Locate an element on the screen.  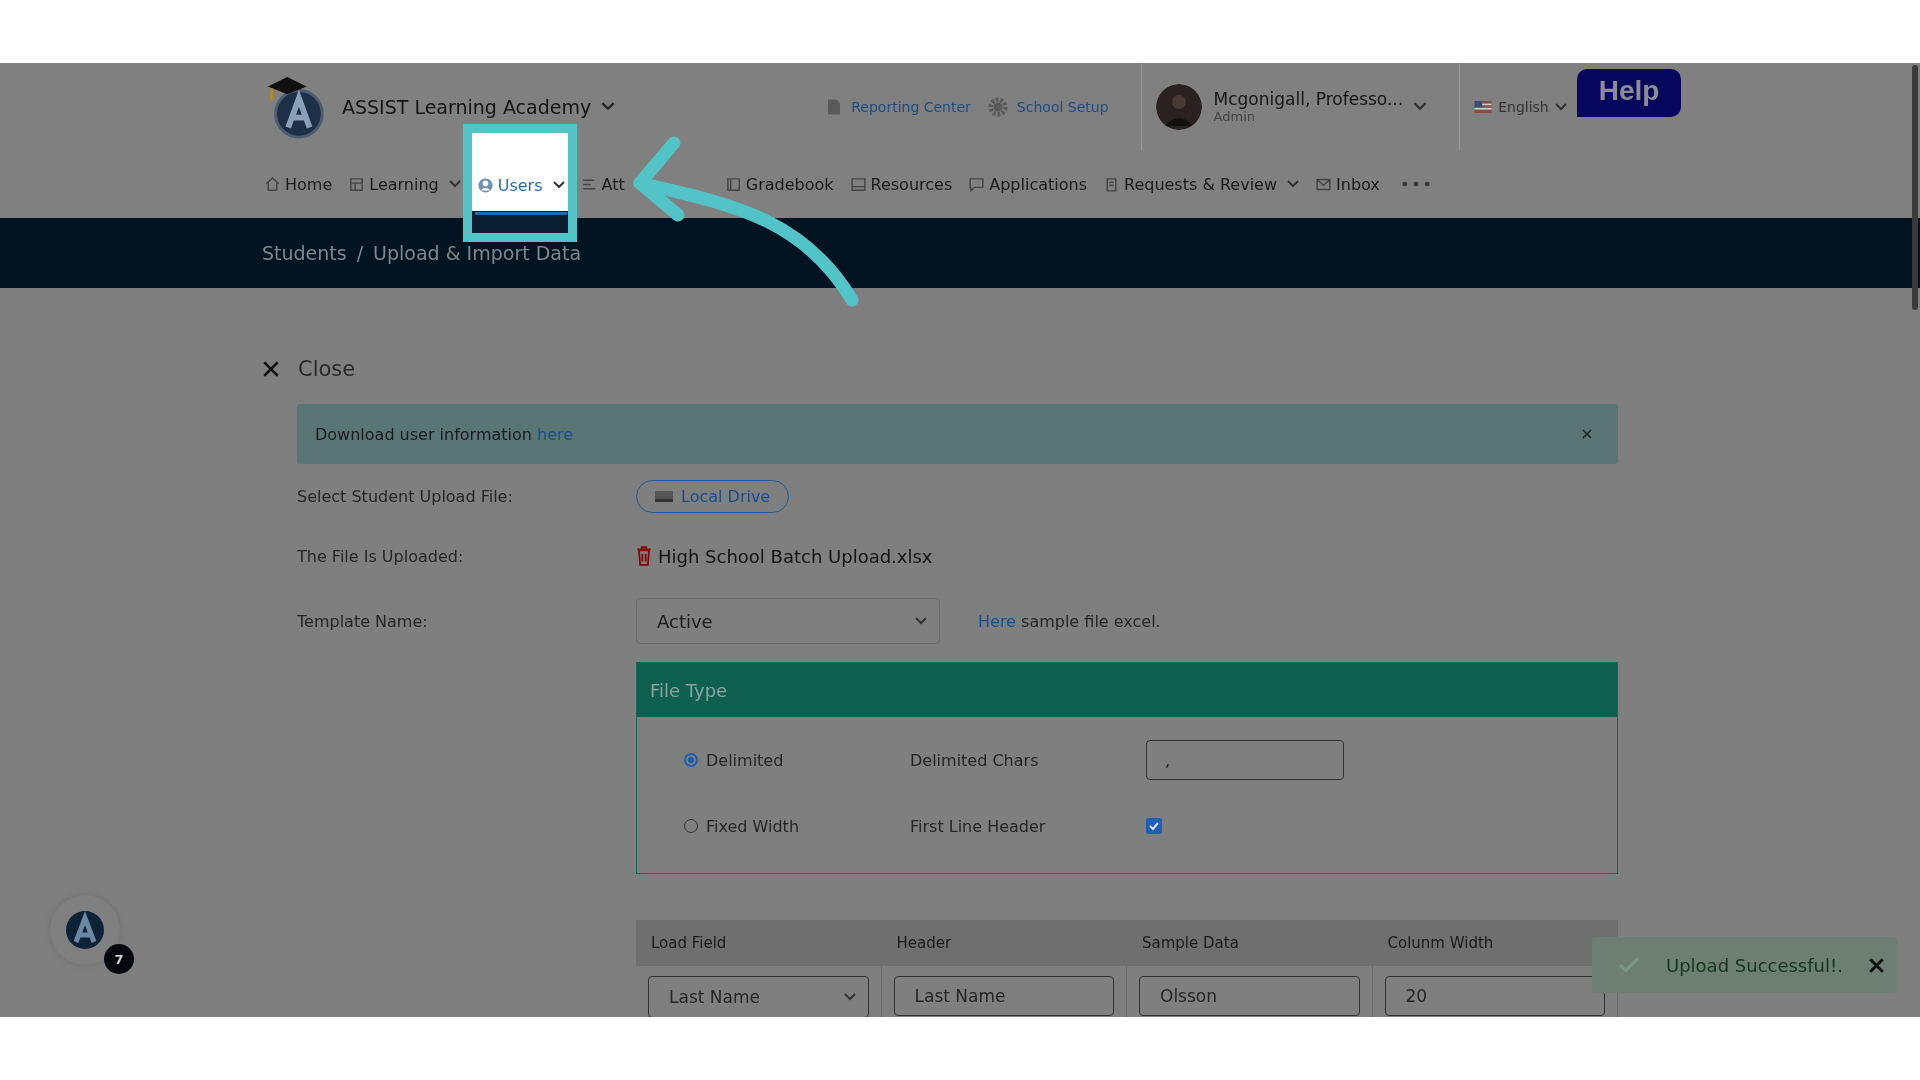
nav-tab: Home is located at coordinates (298, 184).